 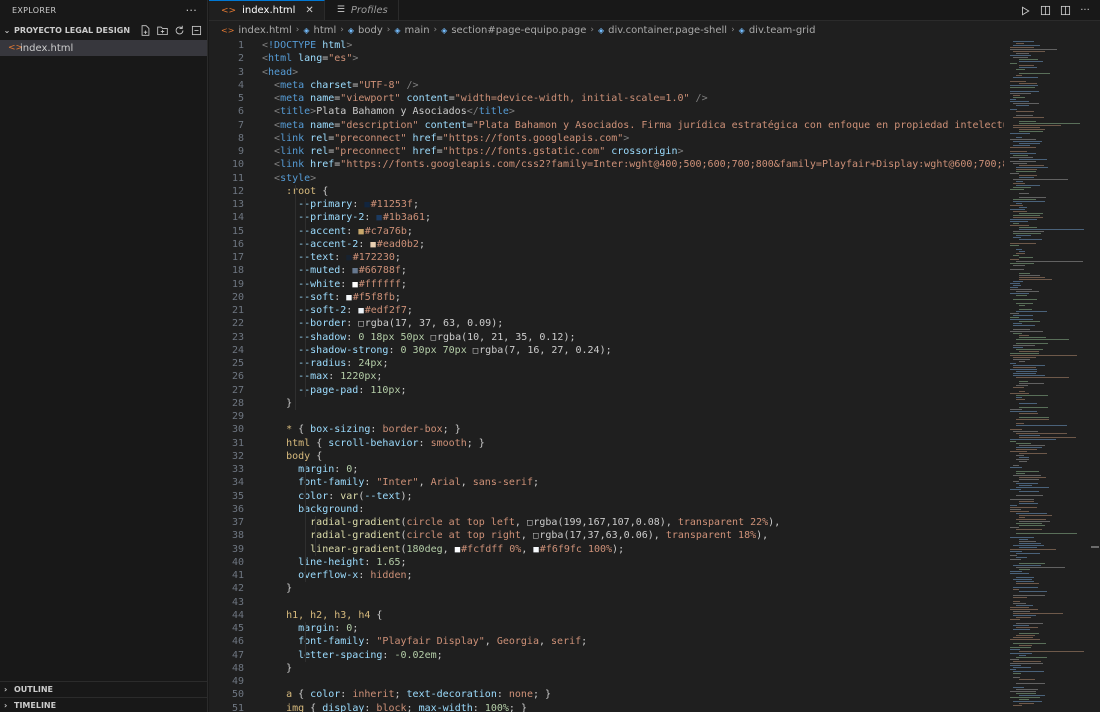 I want to click on refresh-icon, so click(x=179, y=30).